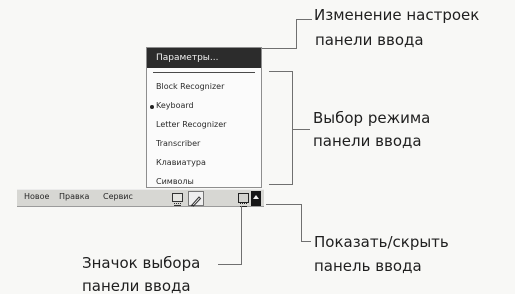 The width and height of the screenshot is (515, 294). What do you see at coordinates (190, 86) in the screenshot?
I see `menu-item-block-recognizer: Block Recognizer` at bounding box center [190, 86].